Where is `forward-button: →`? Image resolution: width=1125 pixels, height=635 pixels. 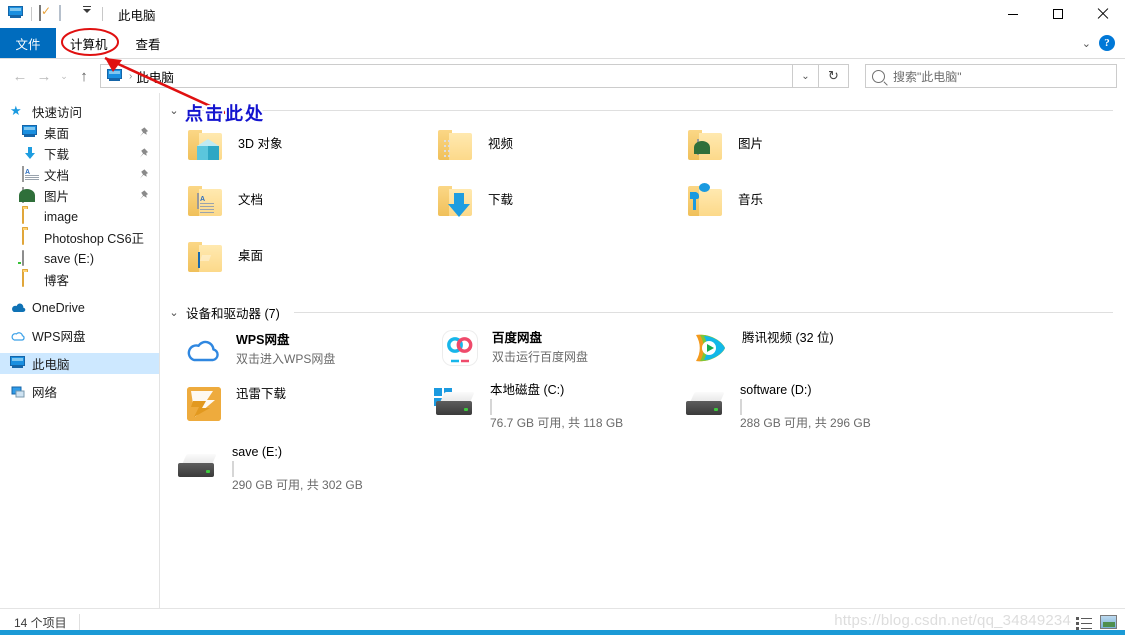 forward-button: → is located at coordinates (44, 76).